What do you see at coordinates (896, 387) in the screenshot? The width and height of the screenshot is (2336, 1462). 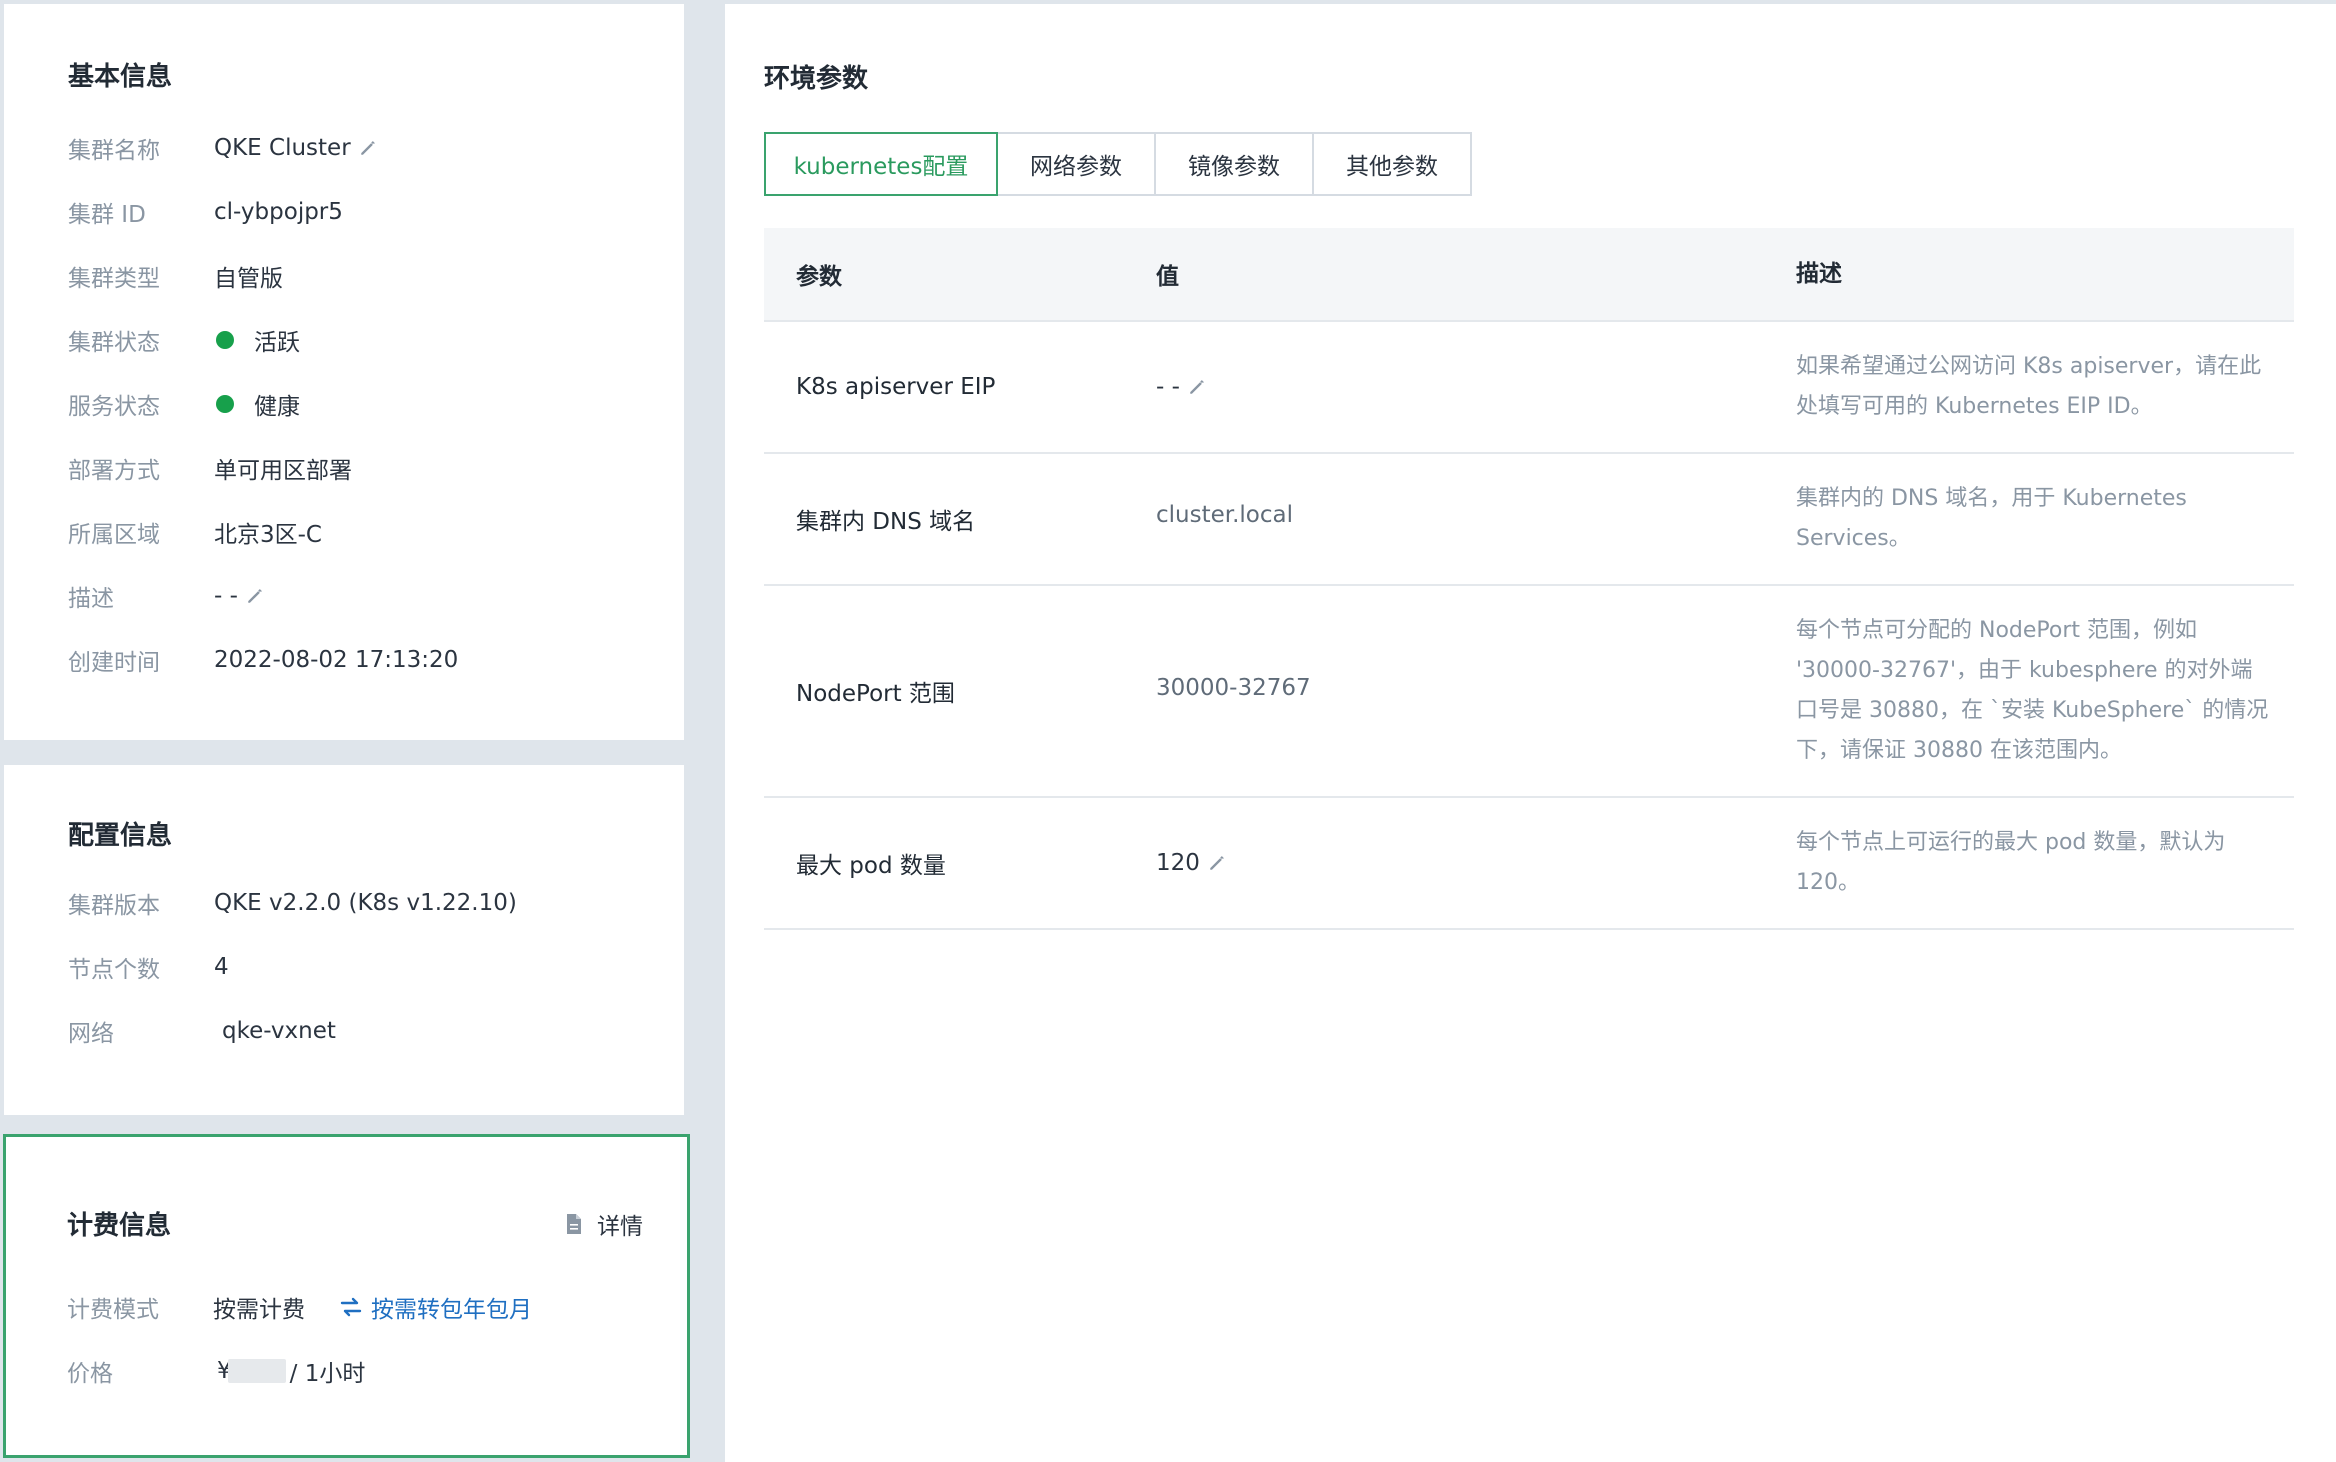 I see `param-name: K8s apiserver EIP` at bounding box center [896, 387].